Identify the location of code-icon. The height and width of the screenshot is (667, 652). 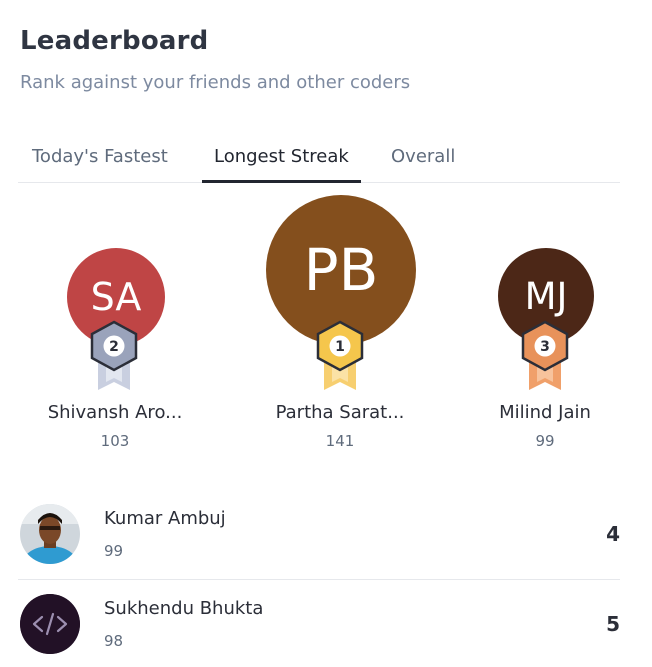
(50, 624).